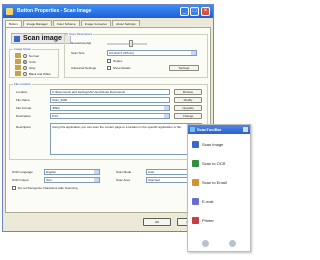 The image size is (320, 260). What do you see at coordinates (154, 180) in the screenshot?
I see `scan-area-value: Scanned` at bounding box center [154, 180].